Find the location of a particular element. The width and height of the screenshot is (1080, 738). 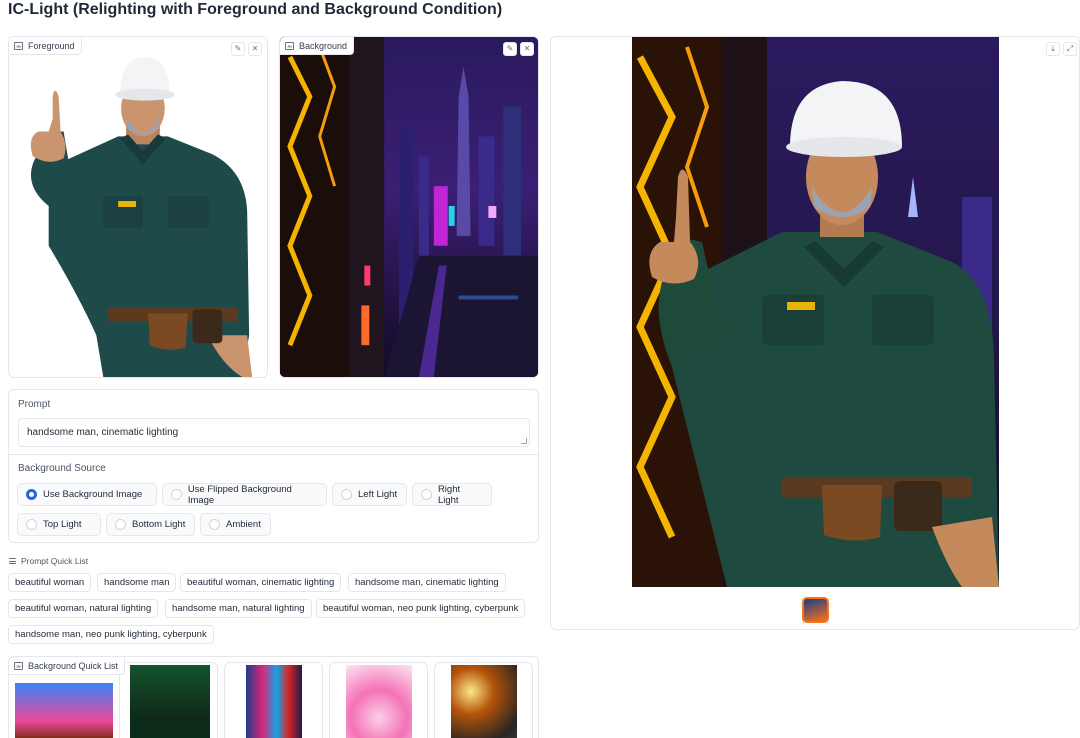

radio-bottom-light: Bottom Light is located at coordinates (150, 524).